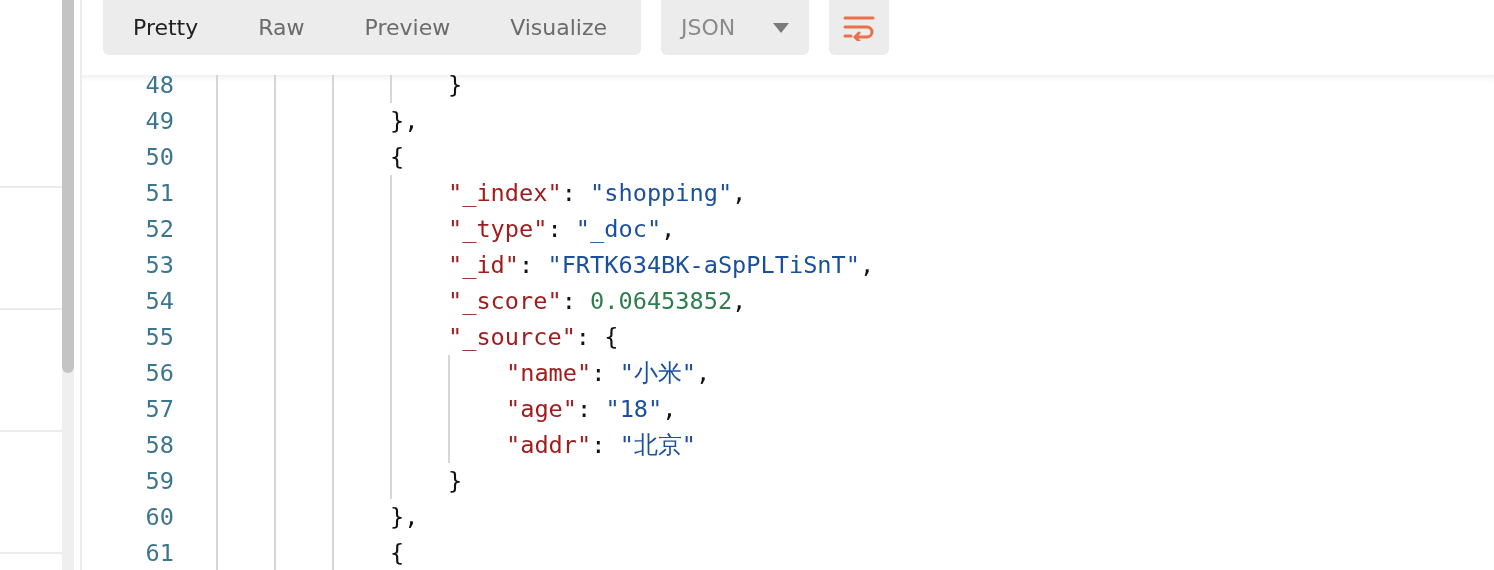 The width and height of the screenshot is (1494, 570). I want to click on line-number: 56, so click(159, 373).